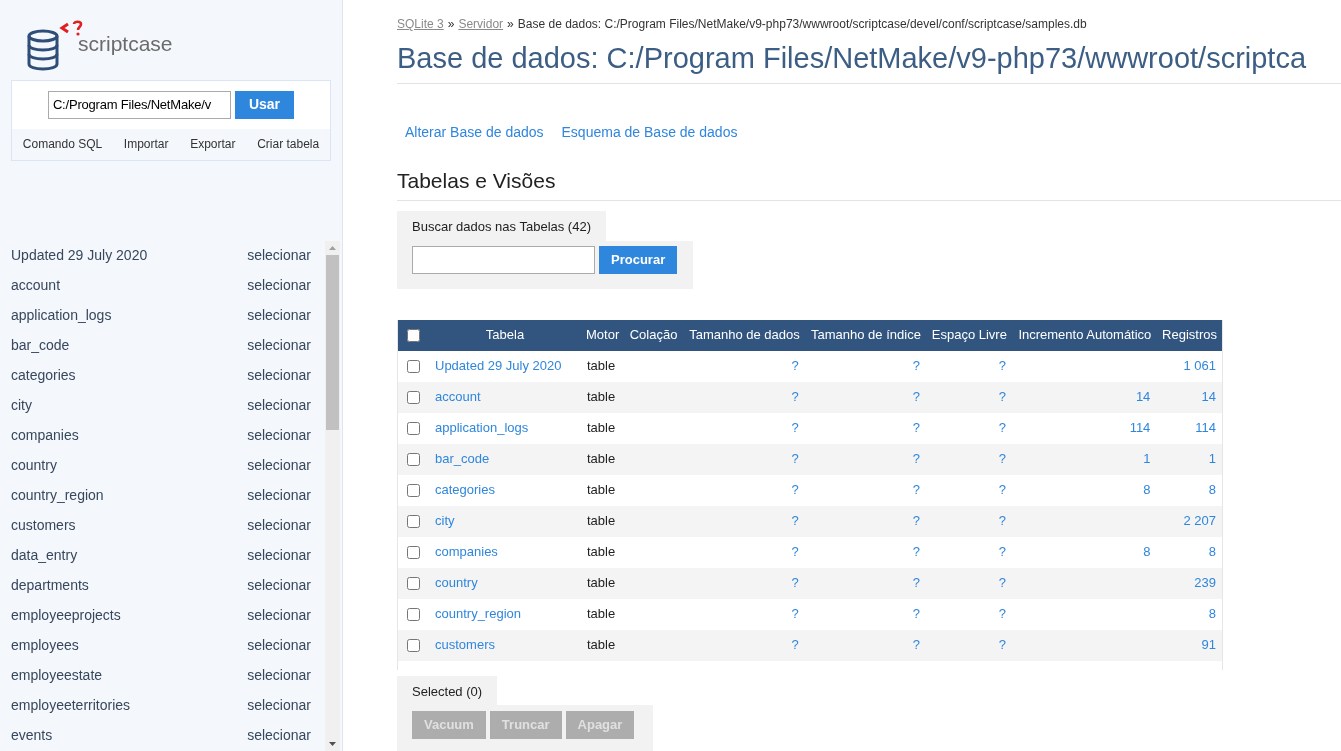 The image size is (1341, 751). Describe the element at coordinates (45, 646) in the screenshot. I see `table-link: employees` at that location.